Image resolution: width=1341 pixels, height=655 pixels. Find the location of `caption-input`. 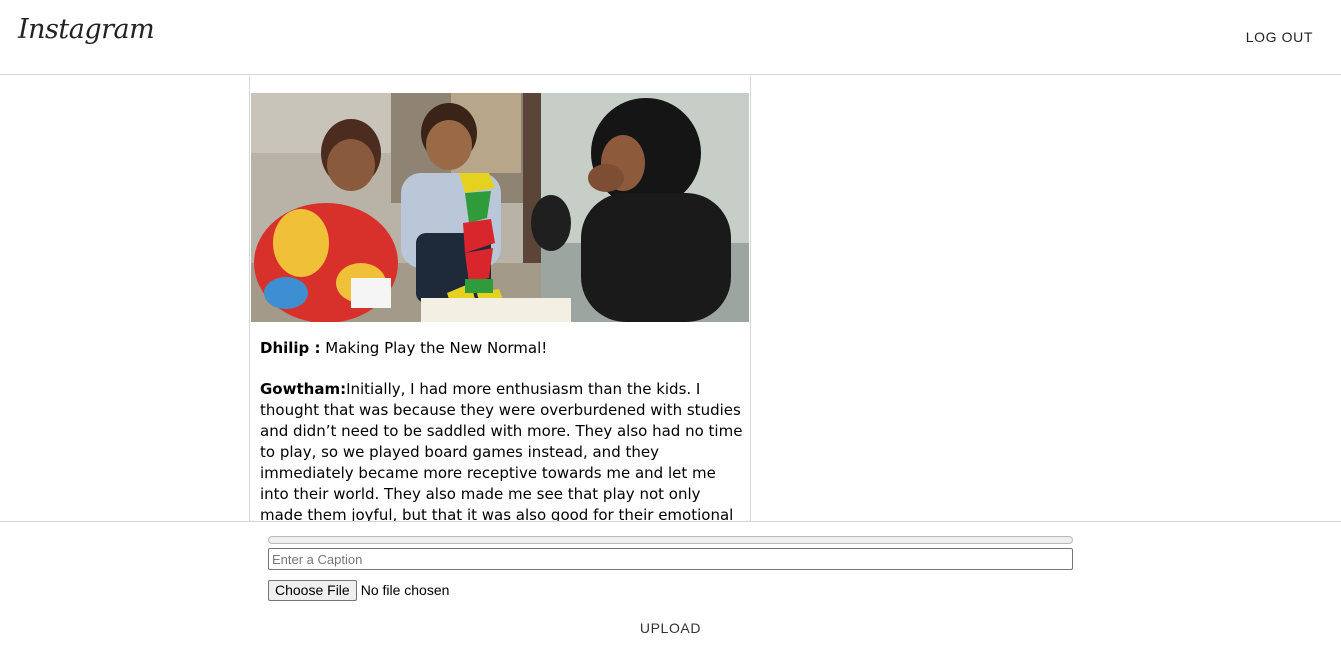

caption-input is located at coordinates (670, 559).